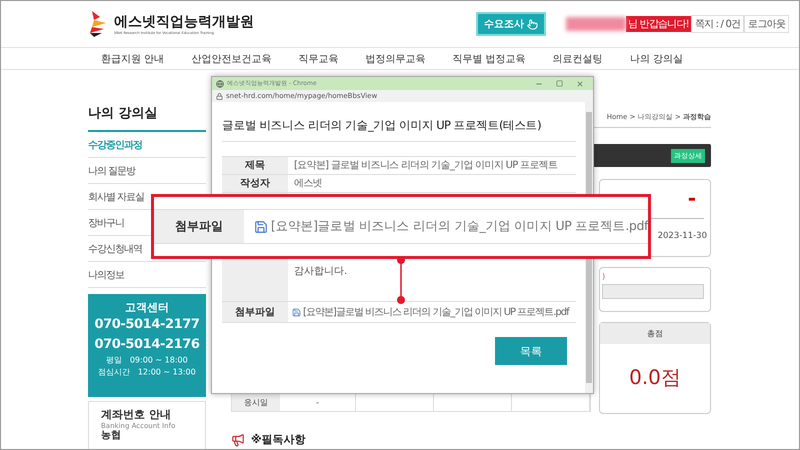  Describe the element at coordinates (147, 361) in the screenshot. I see `support-hours: 평일 09:00 ~ 18:00` at that location.